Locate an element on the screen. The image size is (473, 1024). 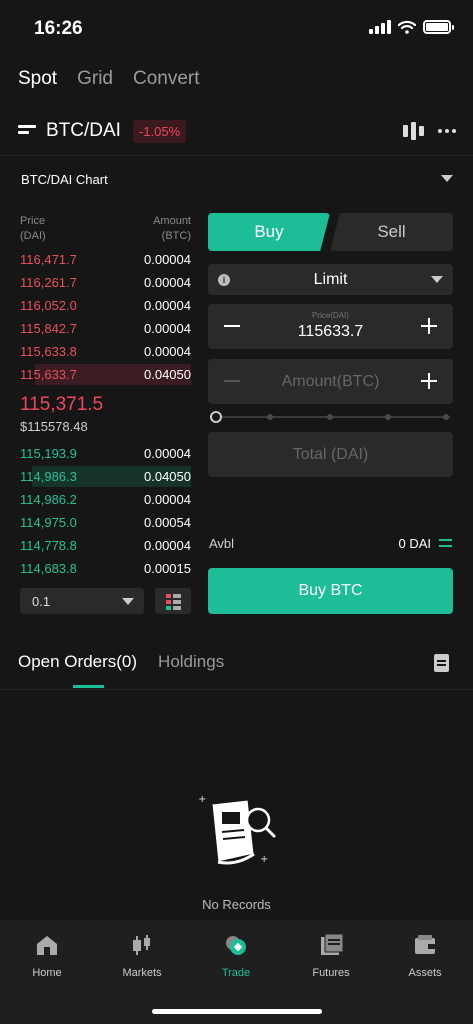
ask-row: 116,471.7 0.00004 is located at coordinates (105, 259).